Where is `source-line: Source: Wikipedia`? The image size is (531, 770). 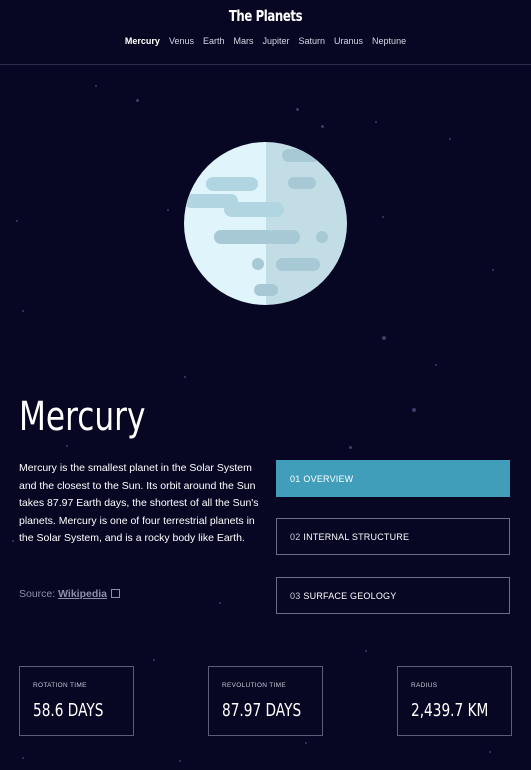 source-line: Source: Wikipedia is located at coordinates (70, 594).